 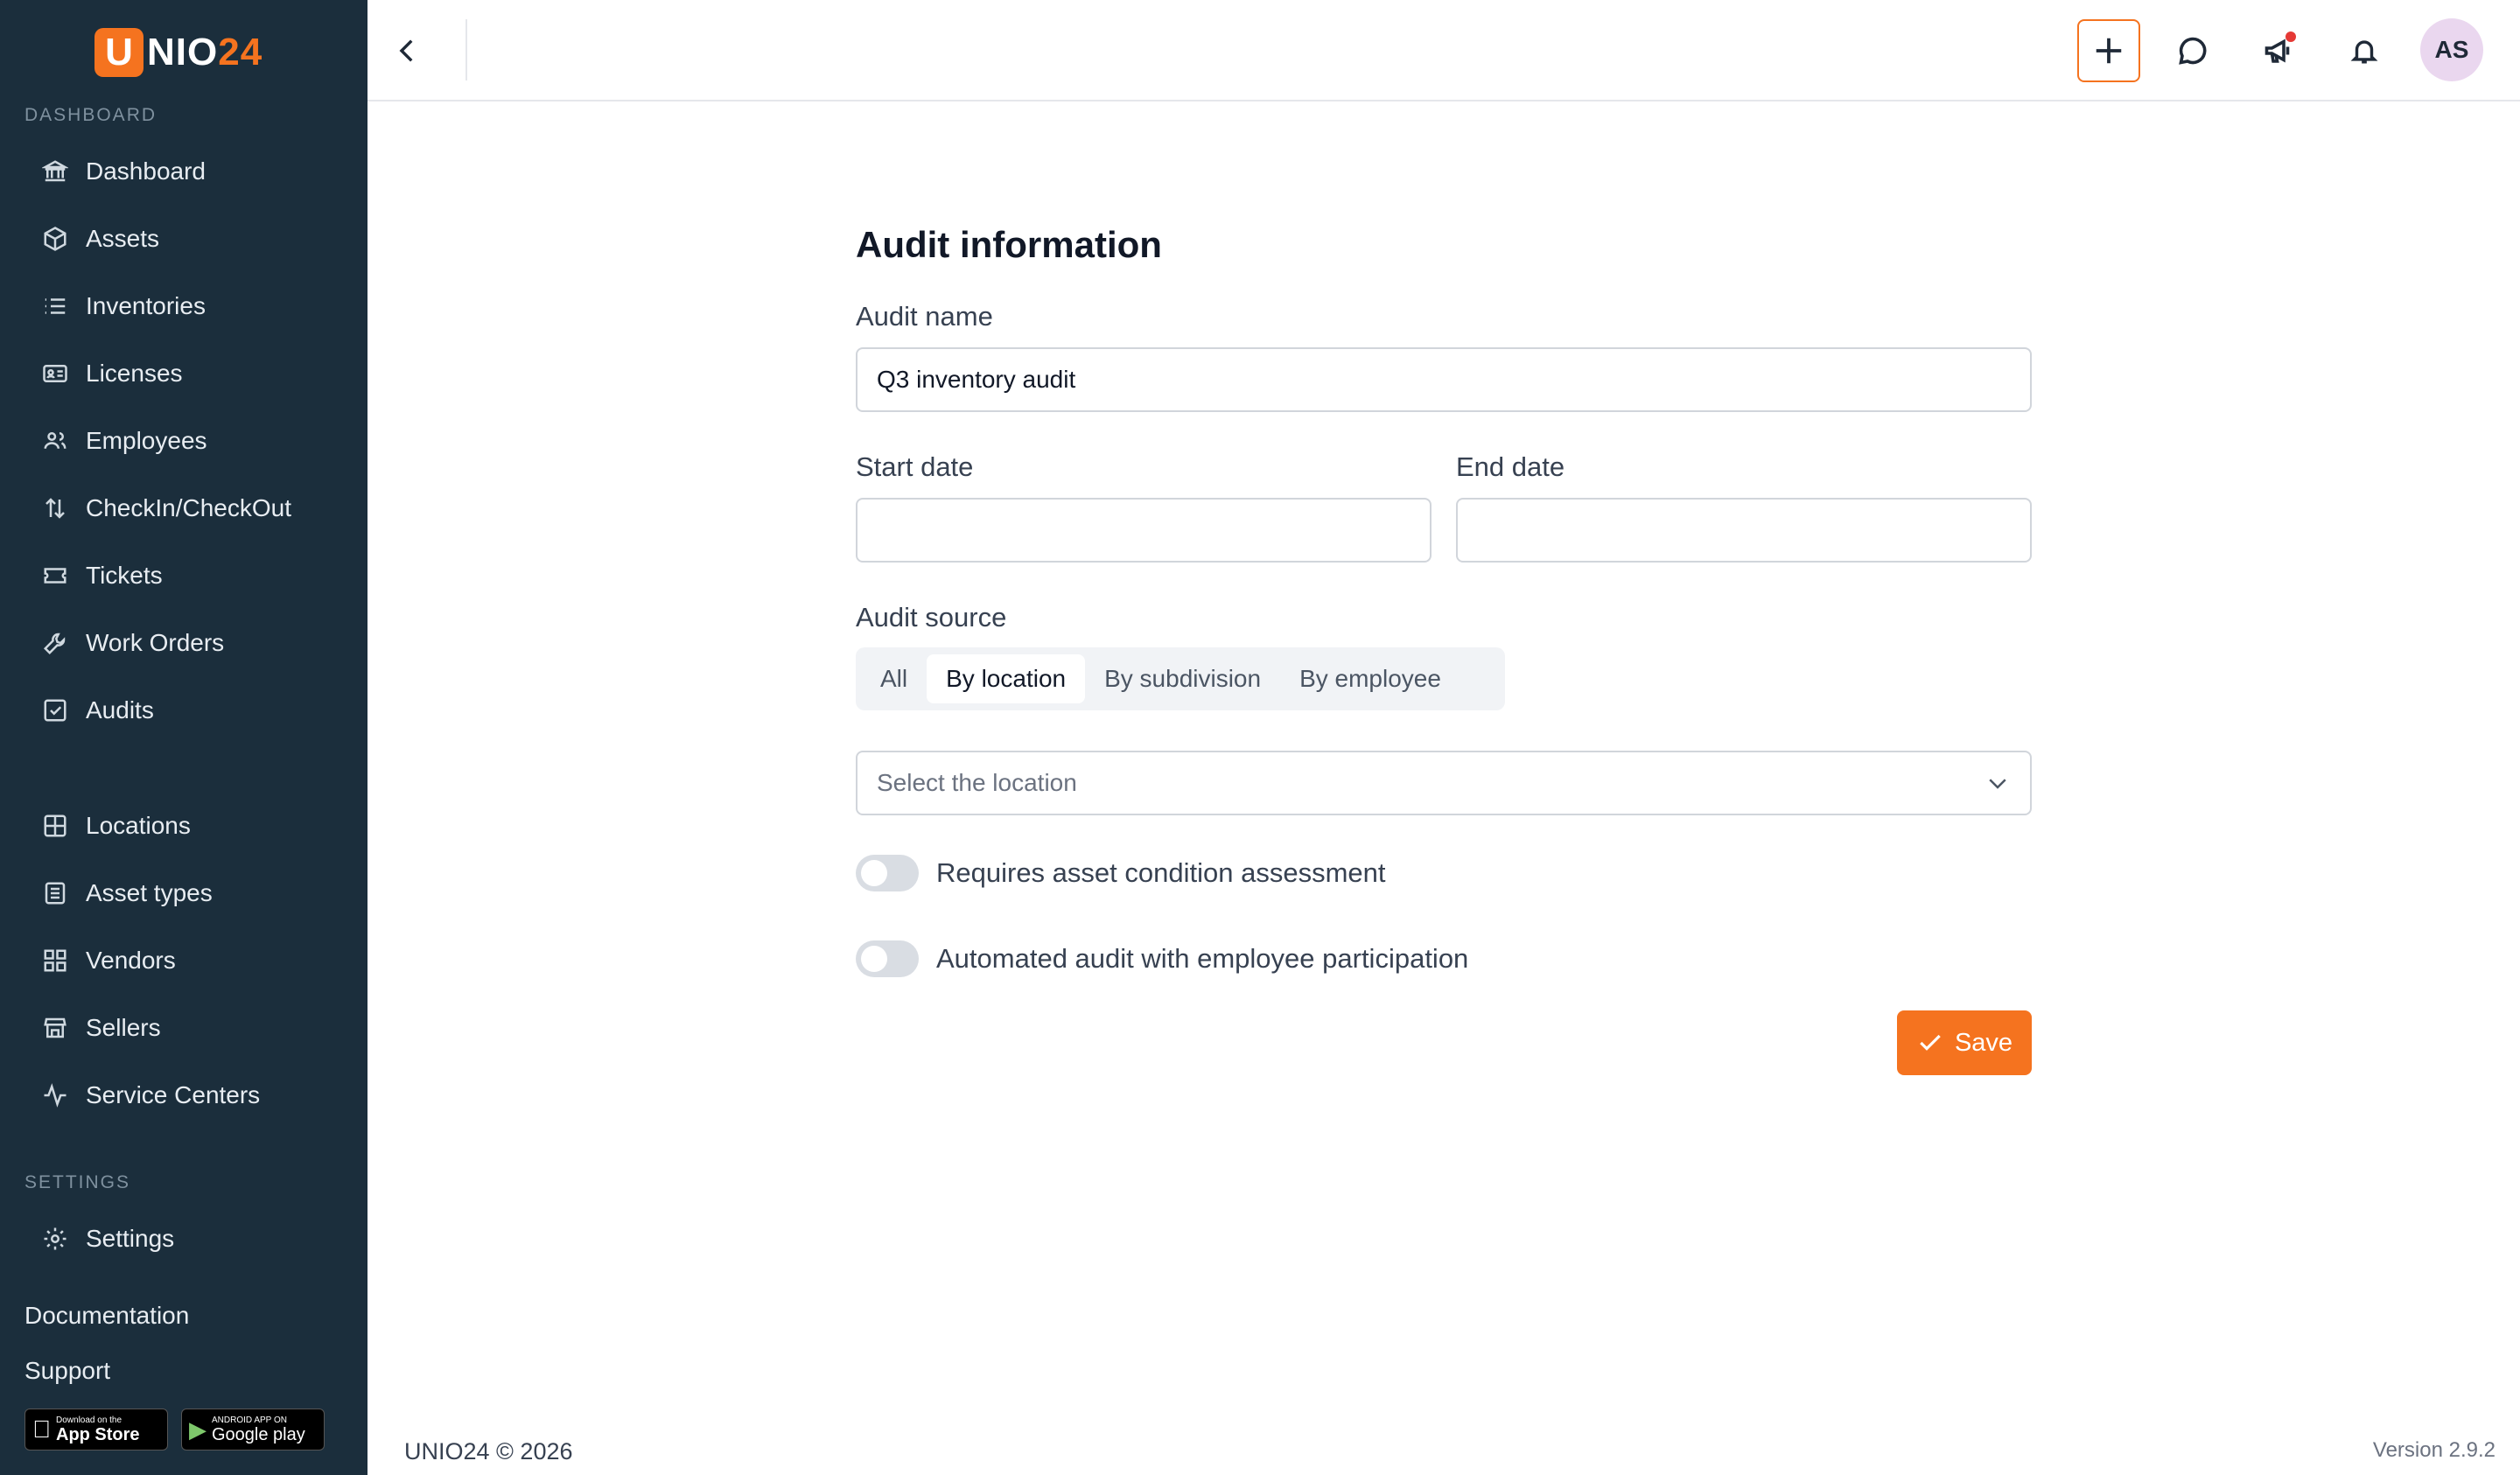 What do you see at coordinates (138, 825) in the screenshot?
I see `sidebar-item-label: Locations` at bounding box center [138, 825].